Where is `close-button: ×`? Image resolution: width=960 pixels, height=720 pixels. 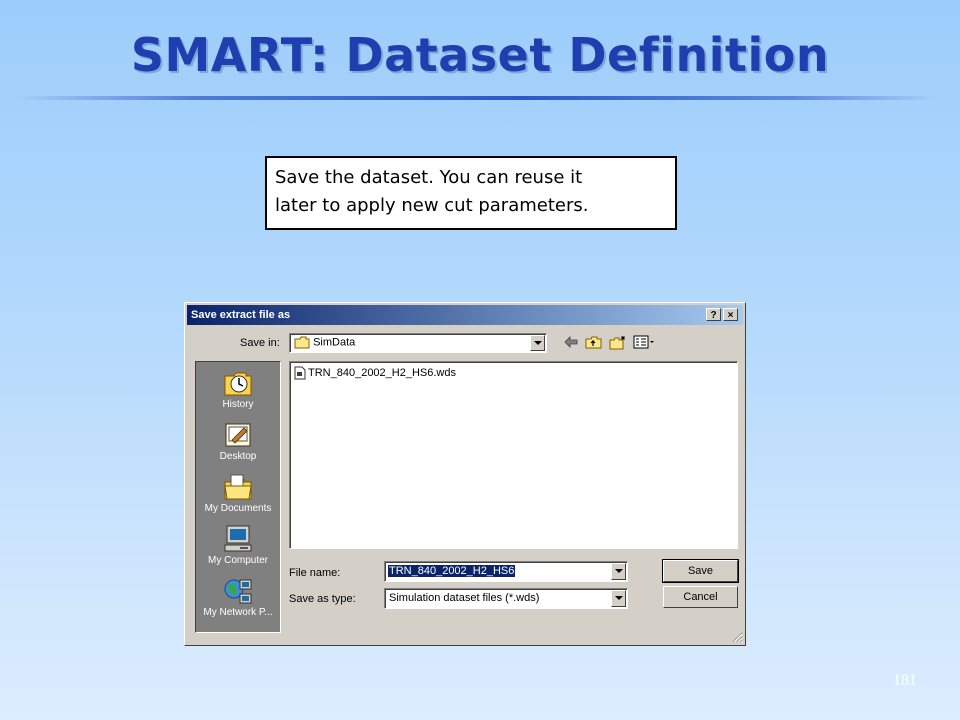
close-button: × is located at coordinates (730, 314).